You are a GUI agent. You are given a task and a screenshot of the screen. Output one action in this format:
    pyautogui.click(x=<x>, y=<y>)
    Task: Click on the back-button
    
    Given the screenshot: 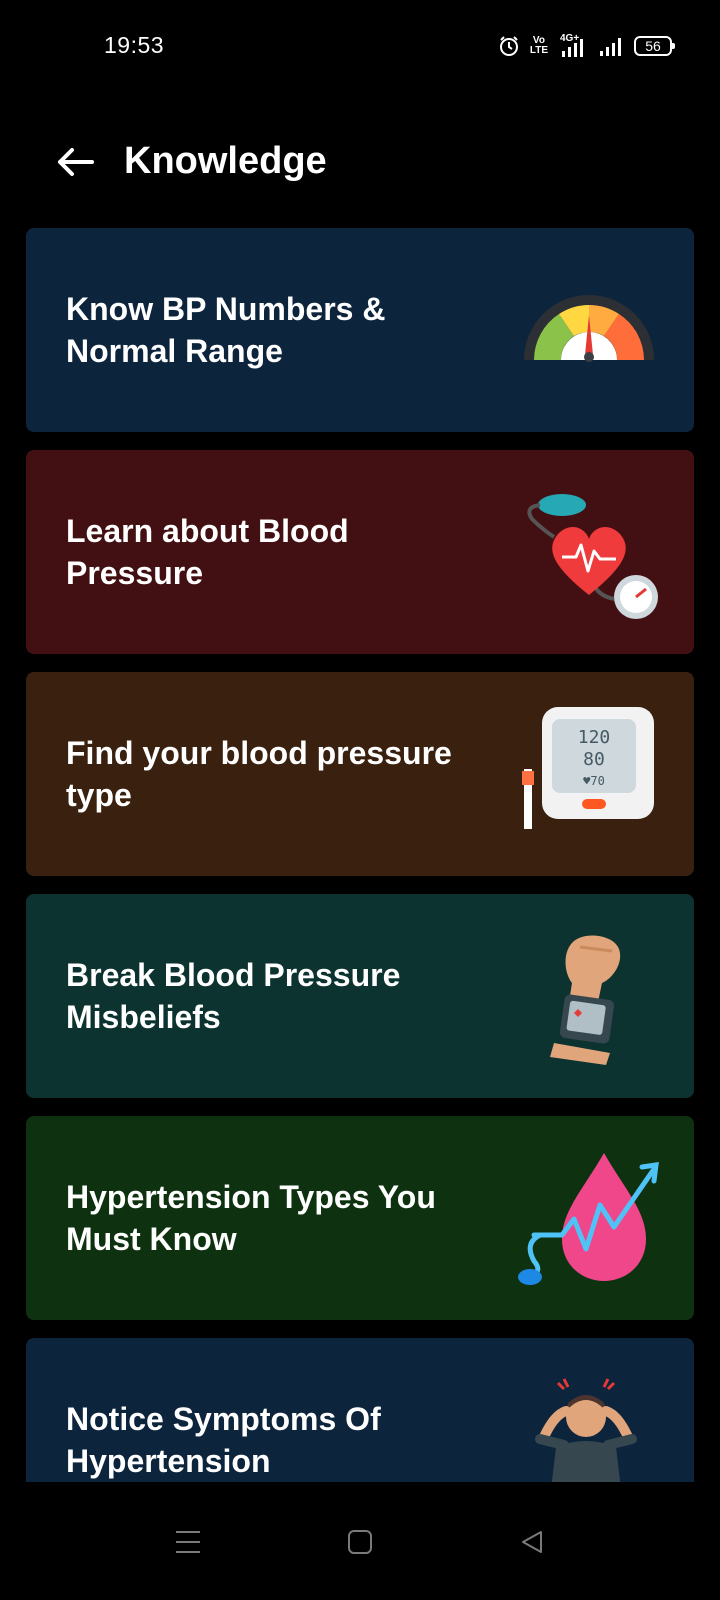 What is the action you would take?
    pyautogui.click(x=76, y=162)
    